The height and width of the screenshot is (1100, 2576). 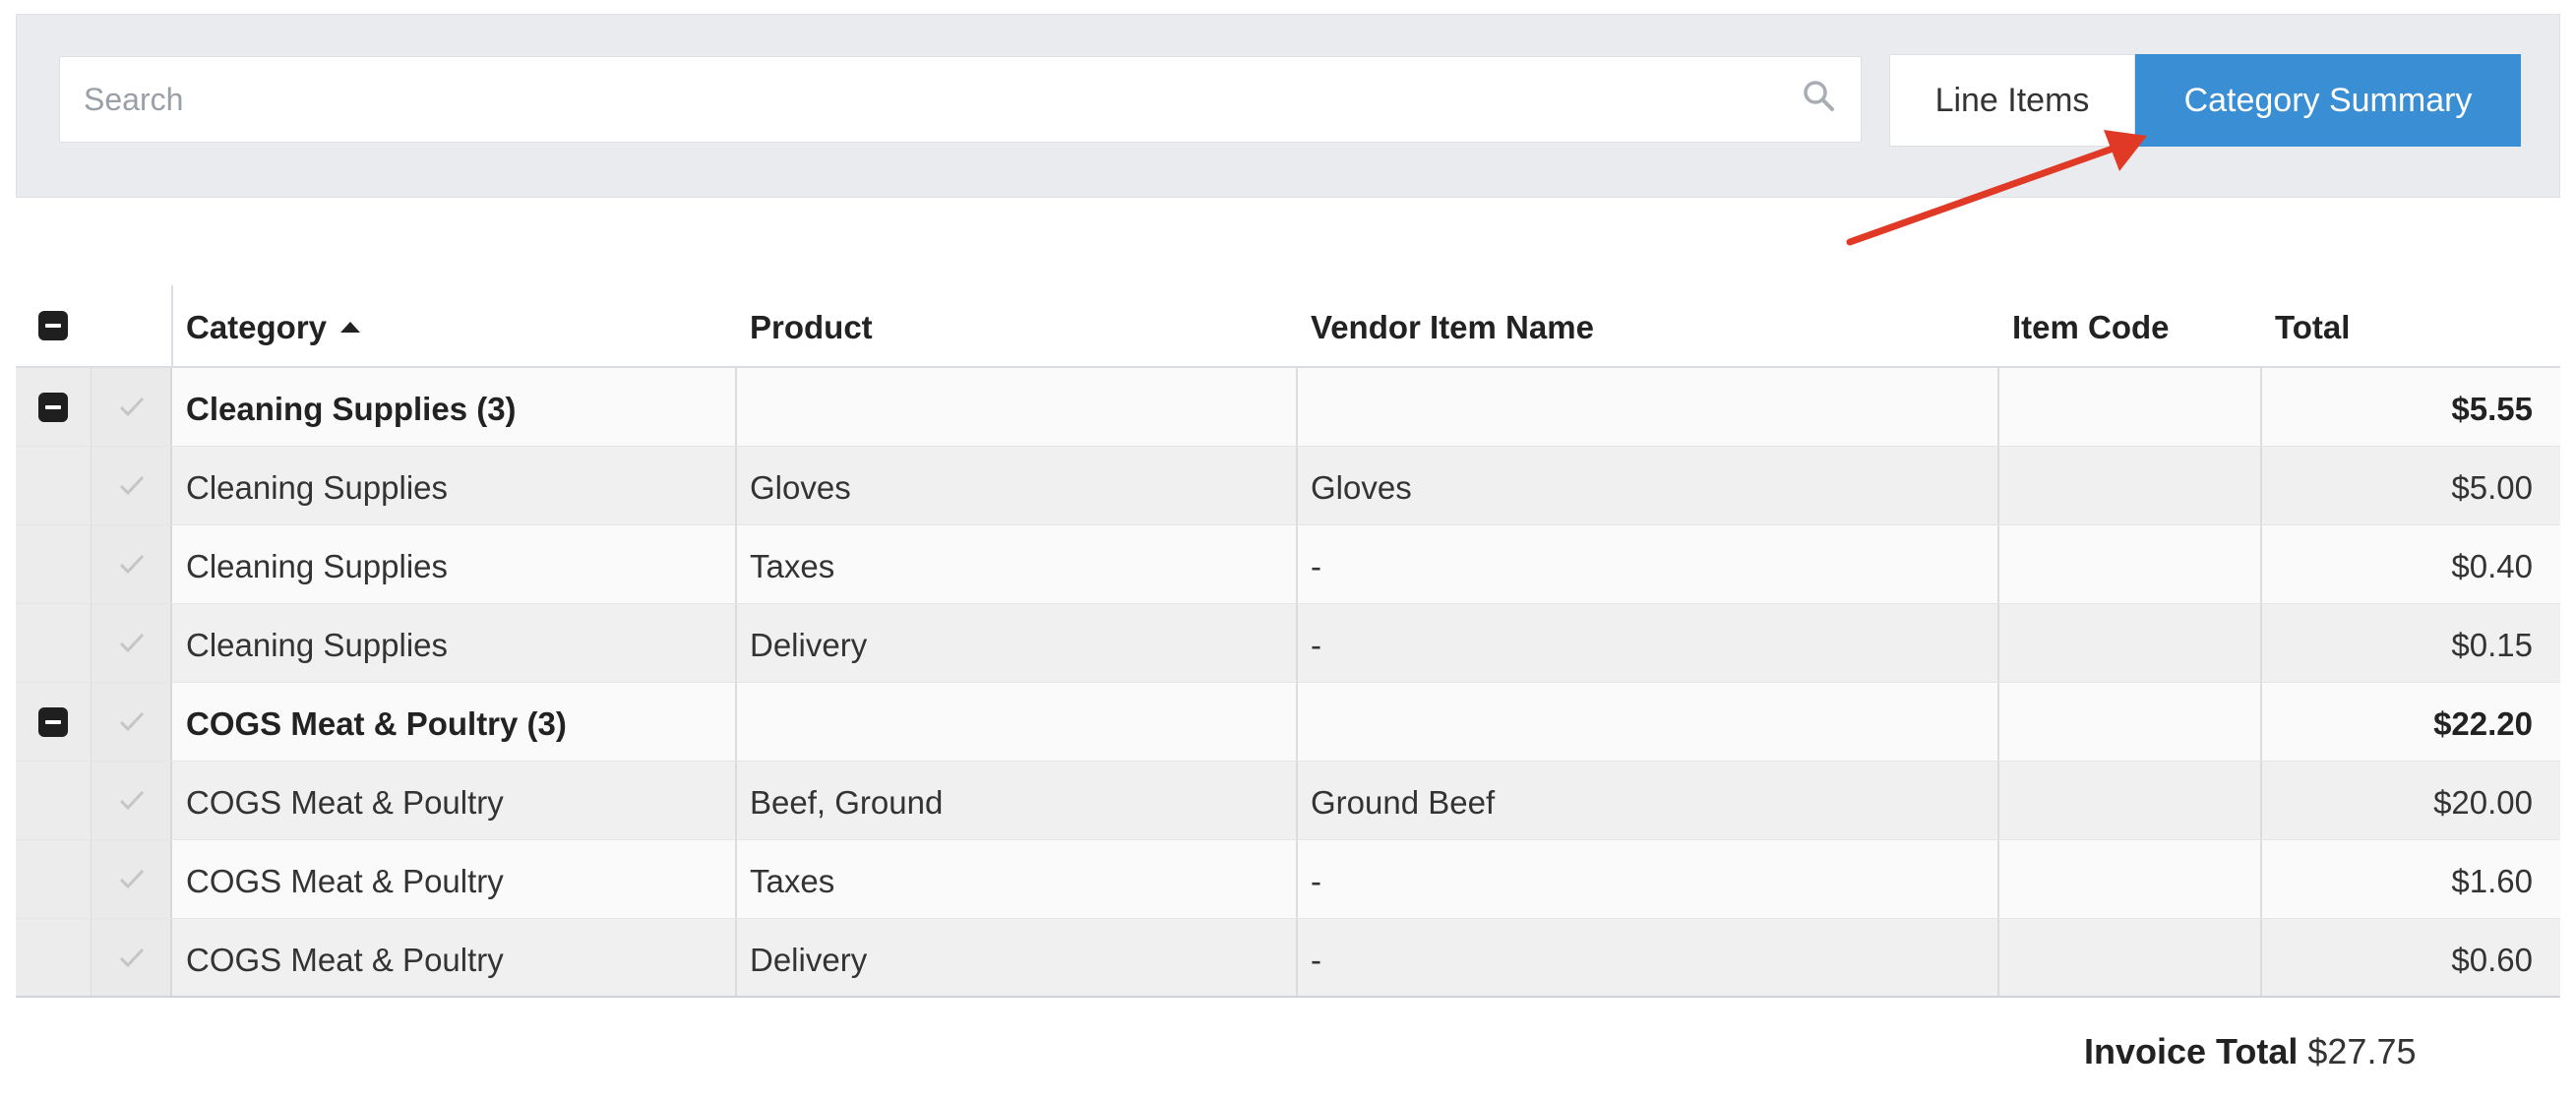 I want to click on total-cell: $1.60, so click(x=2492, y=881).